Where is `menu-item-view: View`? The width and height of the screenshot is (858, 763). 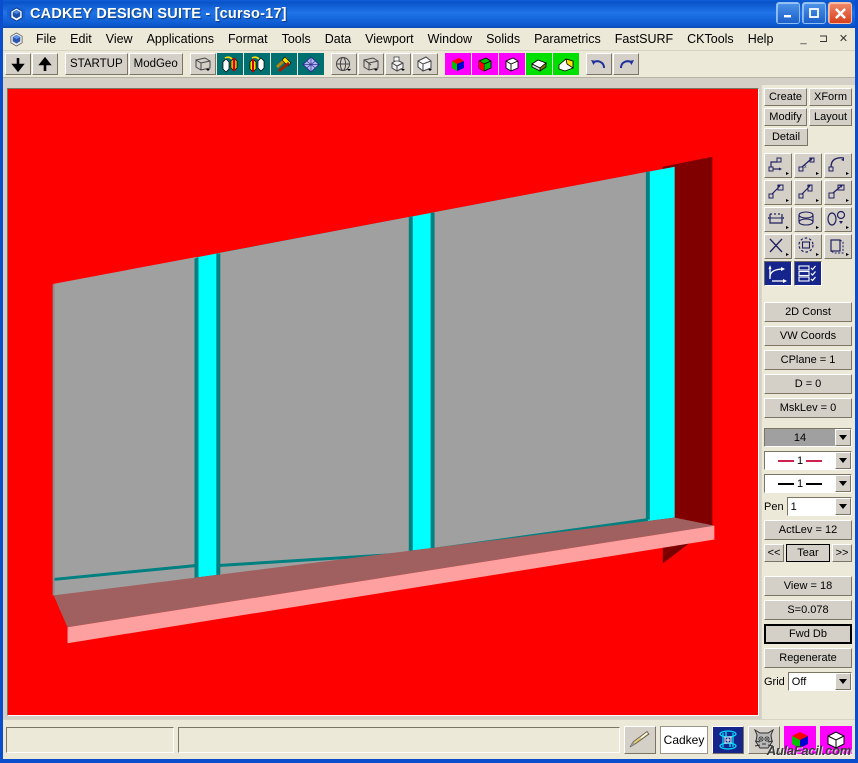 menu-item-view: View is located at coordinates (119, 39).